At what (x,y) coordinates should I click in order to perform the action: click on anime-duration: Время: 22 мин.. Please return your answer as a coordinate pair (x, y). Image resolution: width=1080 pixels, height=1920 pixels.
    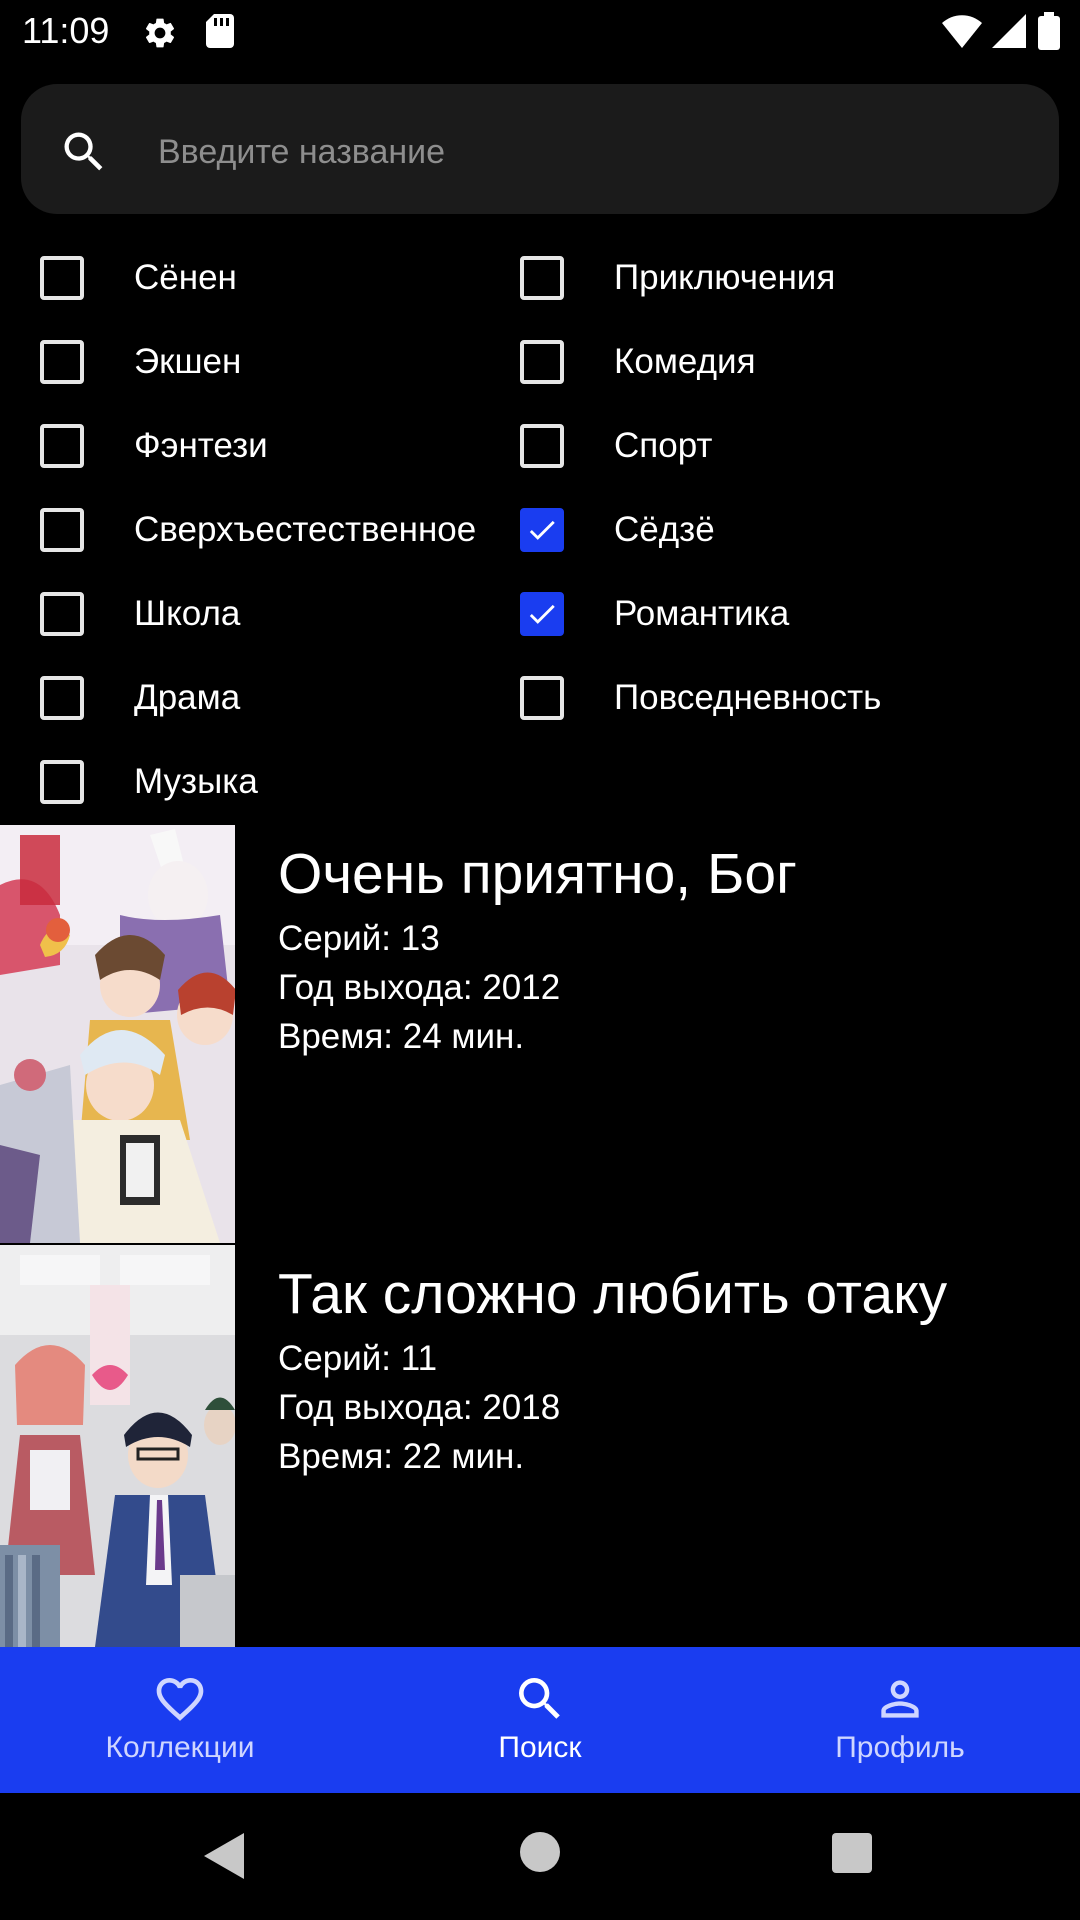
    Looking at the image, I should click on (401, 1456).